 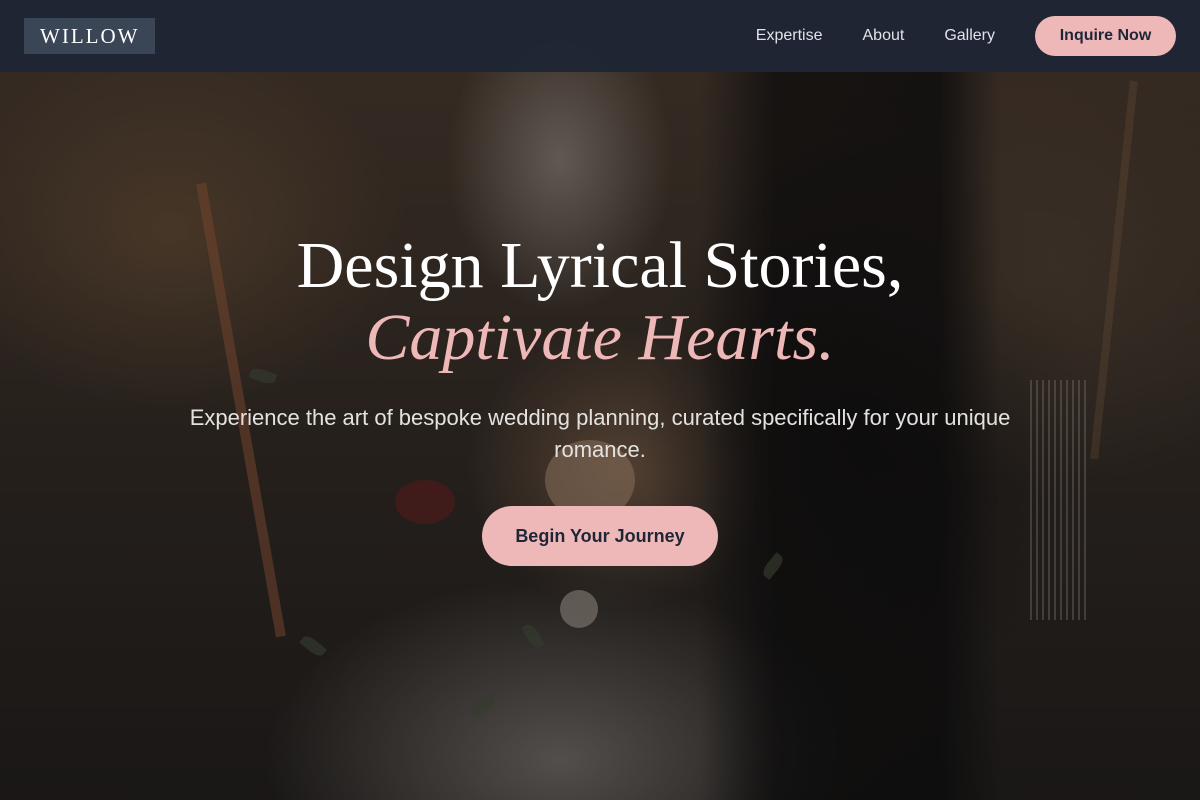 What do you see at coordinates (90, 36) in the screenshot?
I see `brand-logo: WILLOW` at bounding box center [90, 36].